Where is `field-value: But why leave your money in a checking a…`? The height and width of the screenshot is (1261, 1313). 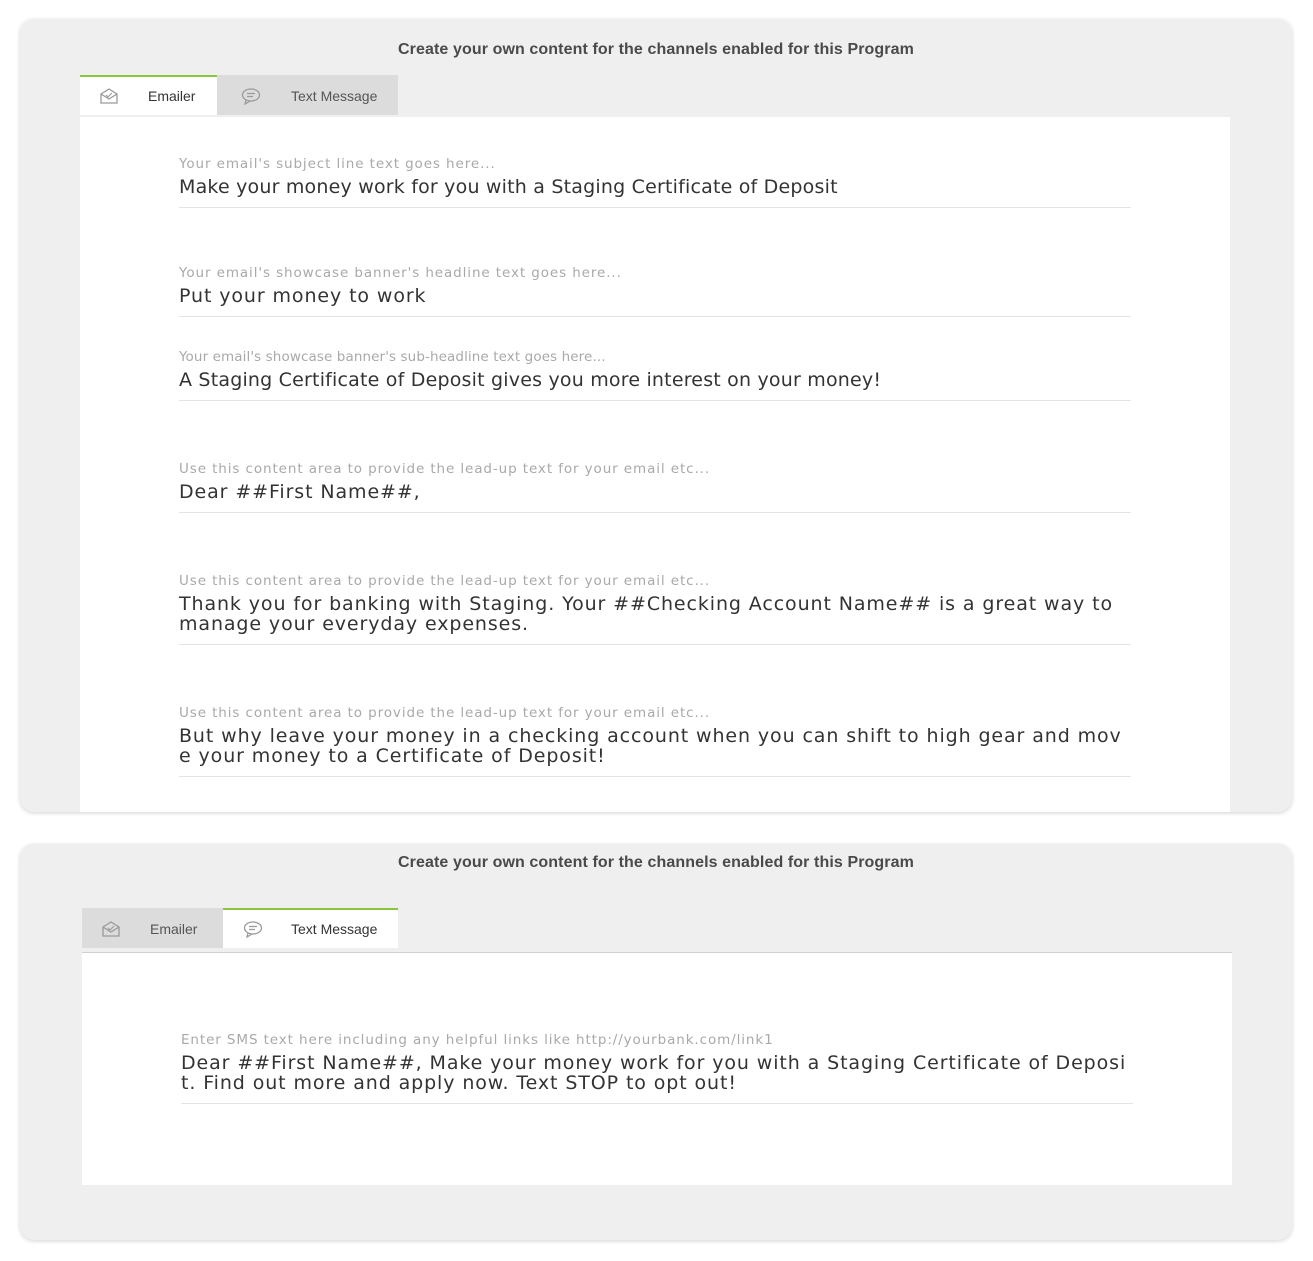 field-value: But why leave your money in a checking a… is located at coordinates (655, 746).